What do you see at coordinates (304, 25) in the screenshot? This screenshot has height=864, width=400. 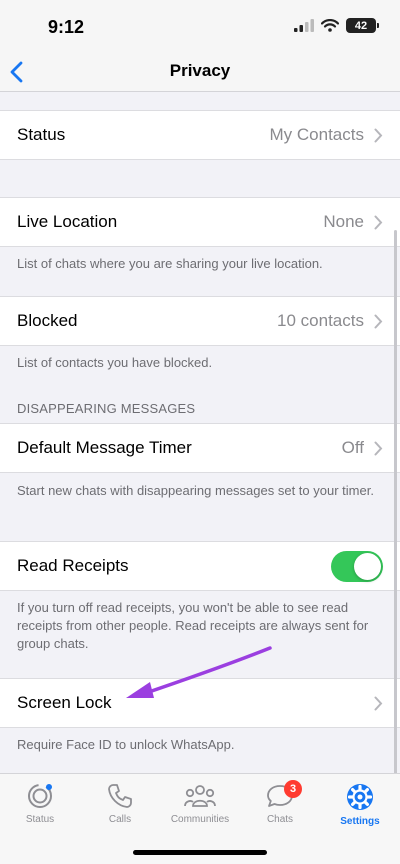 I see `cellular-signal-icon` at bounding box center [304, 25].